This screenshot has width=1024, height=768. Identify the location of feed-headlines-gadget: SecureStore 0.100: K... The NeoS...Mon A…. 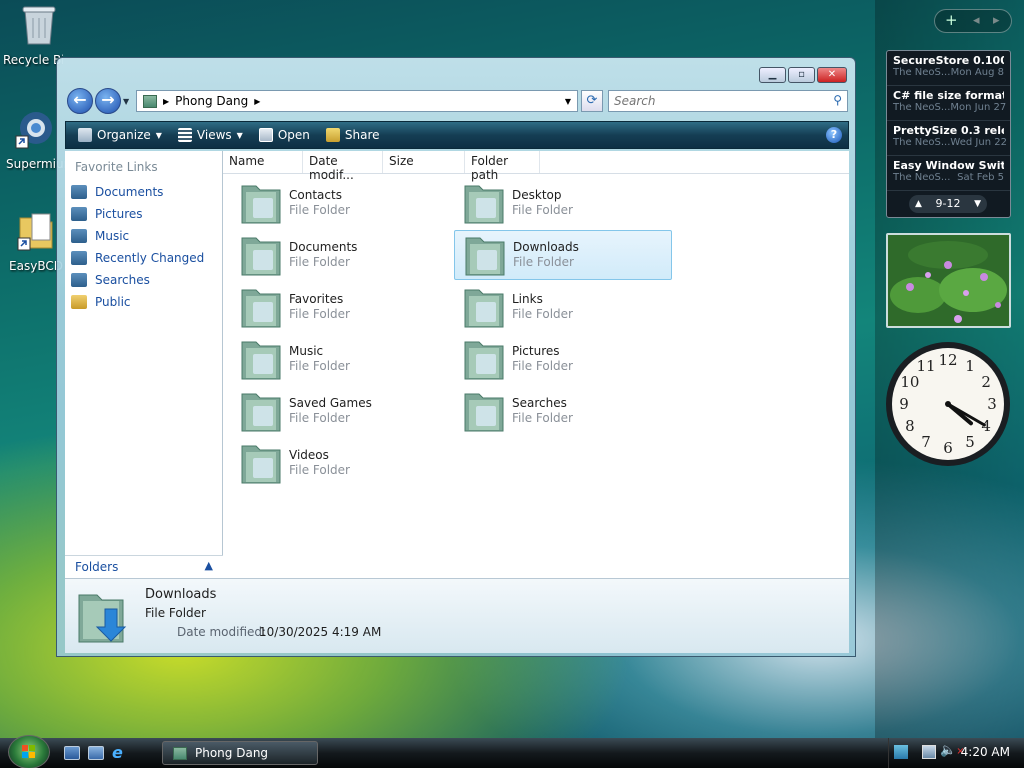
(948, 134).